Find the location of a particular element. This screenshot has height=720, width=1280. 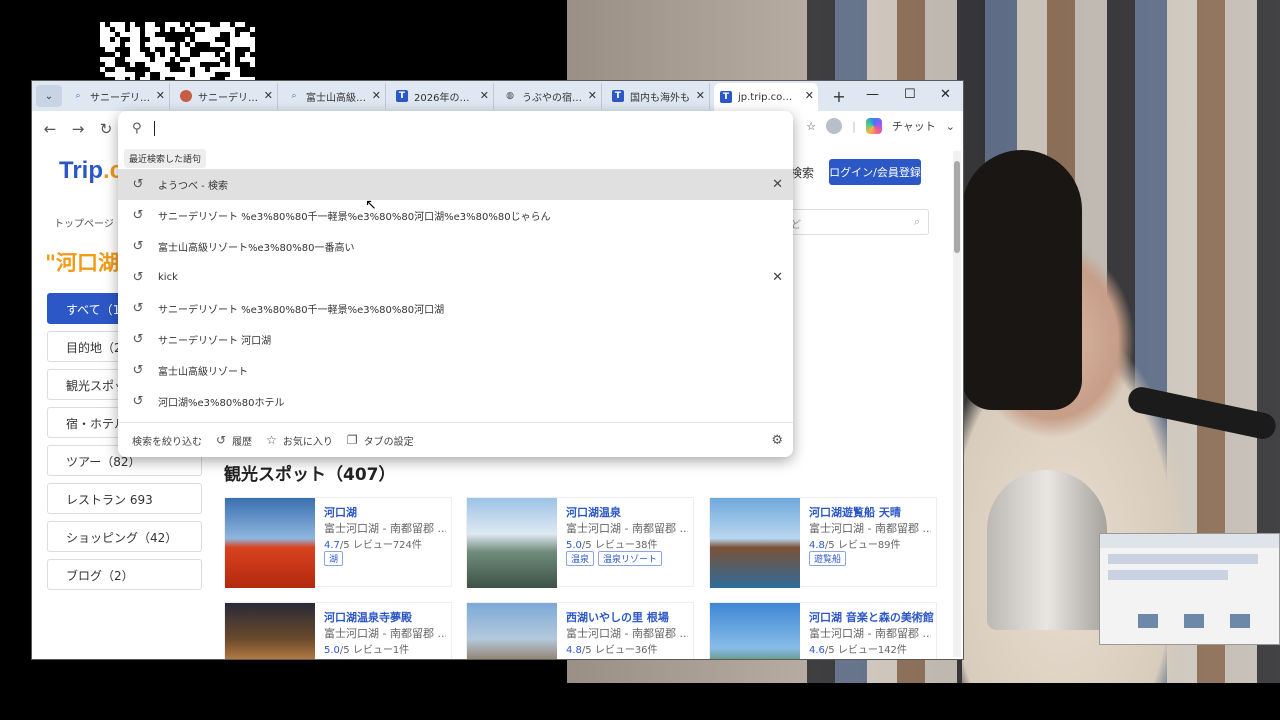

header-search-link: 検索 is located at coordinates (802, 172).